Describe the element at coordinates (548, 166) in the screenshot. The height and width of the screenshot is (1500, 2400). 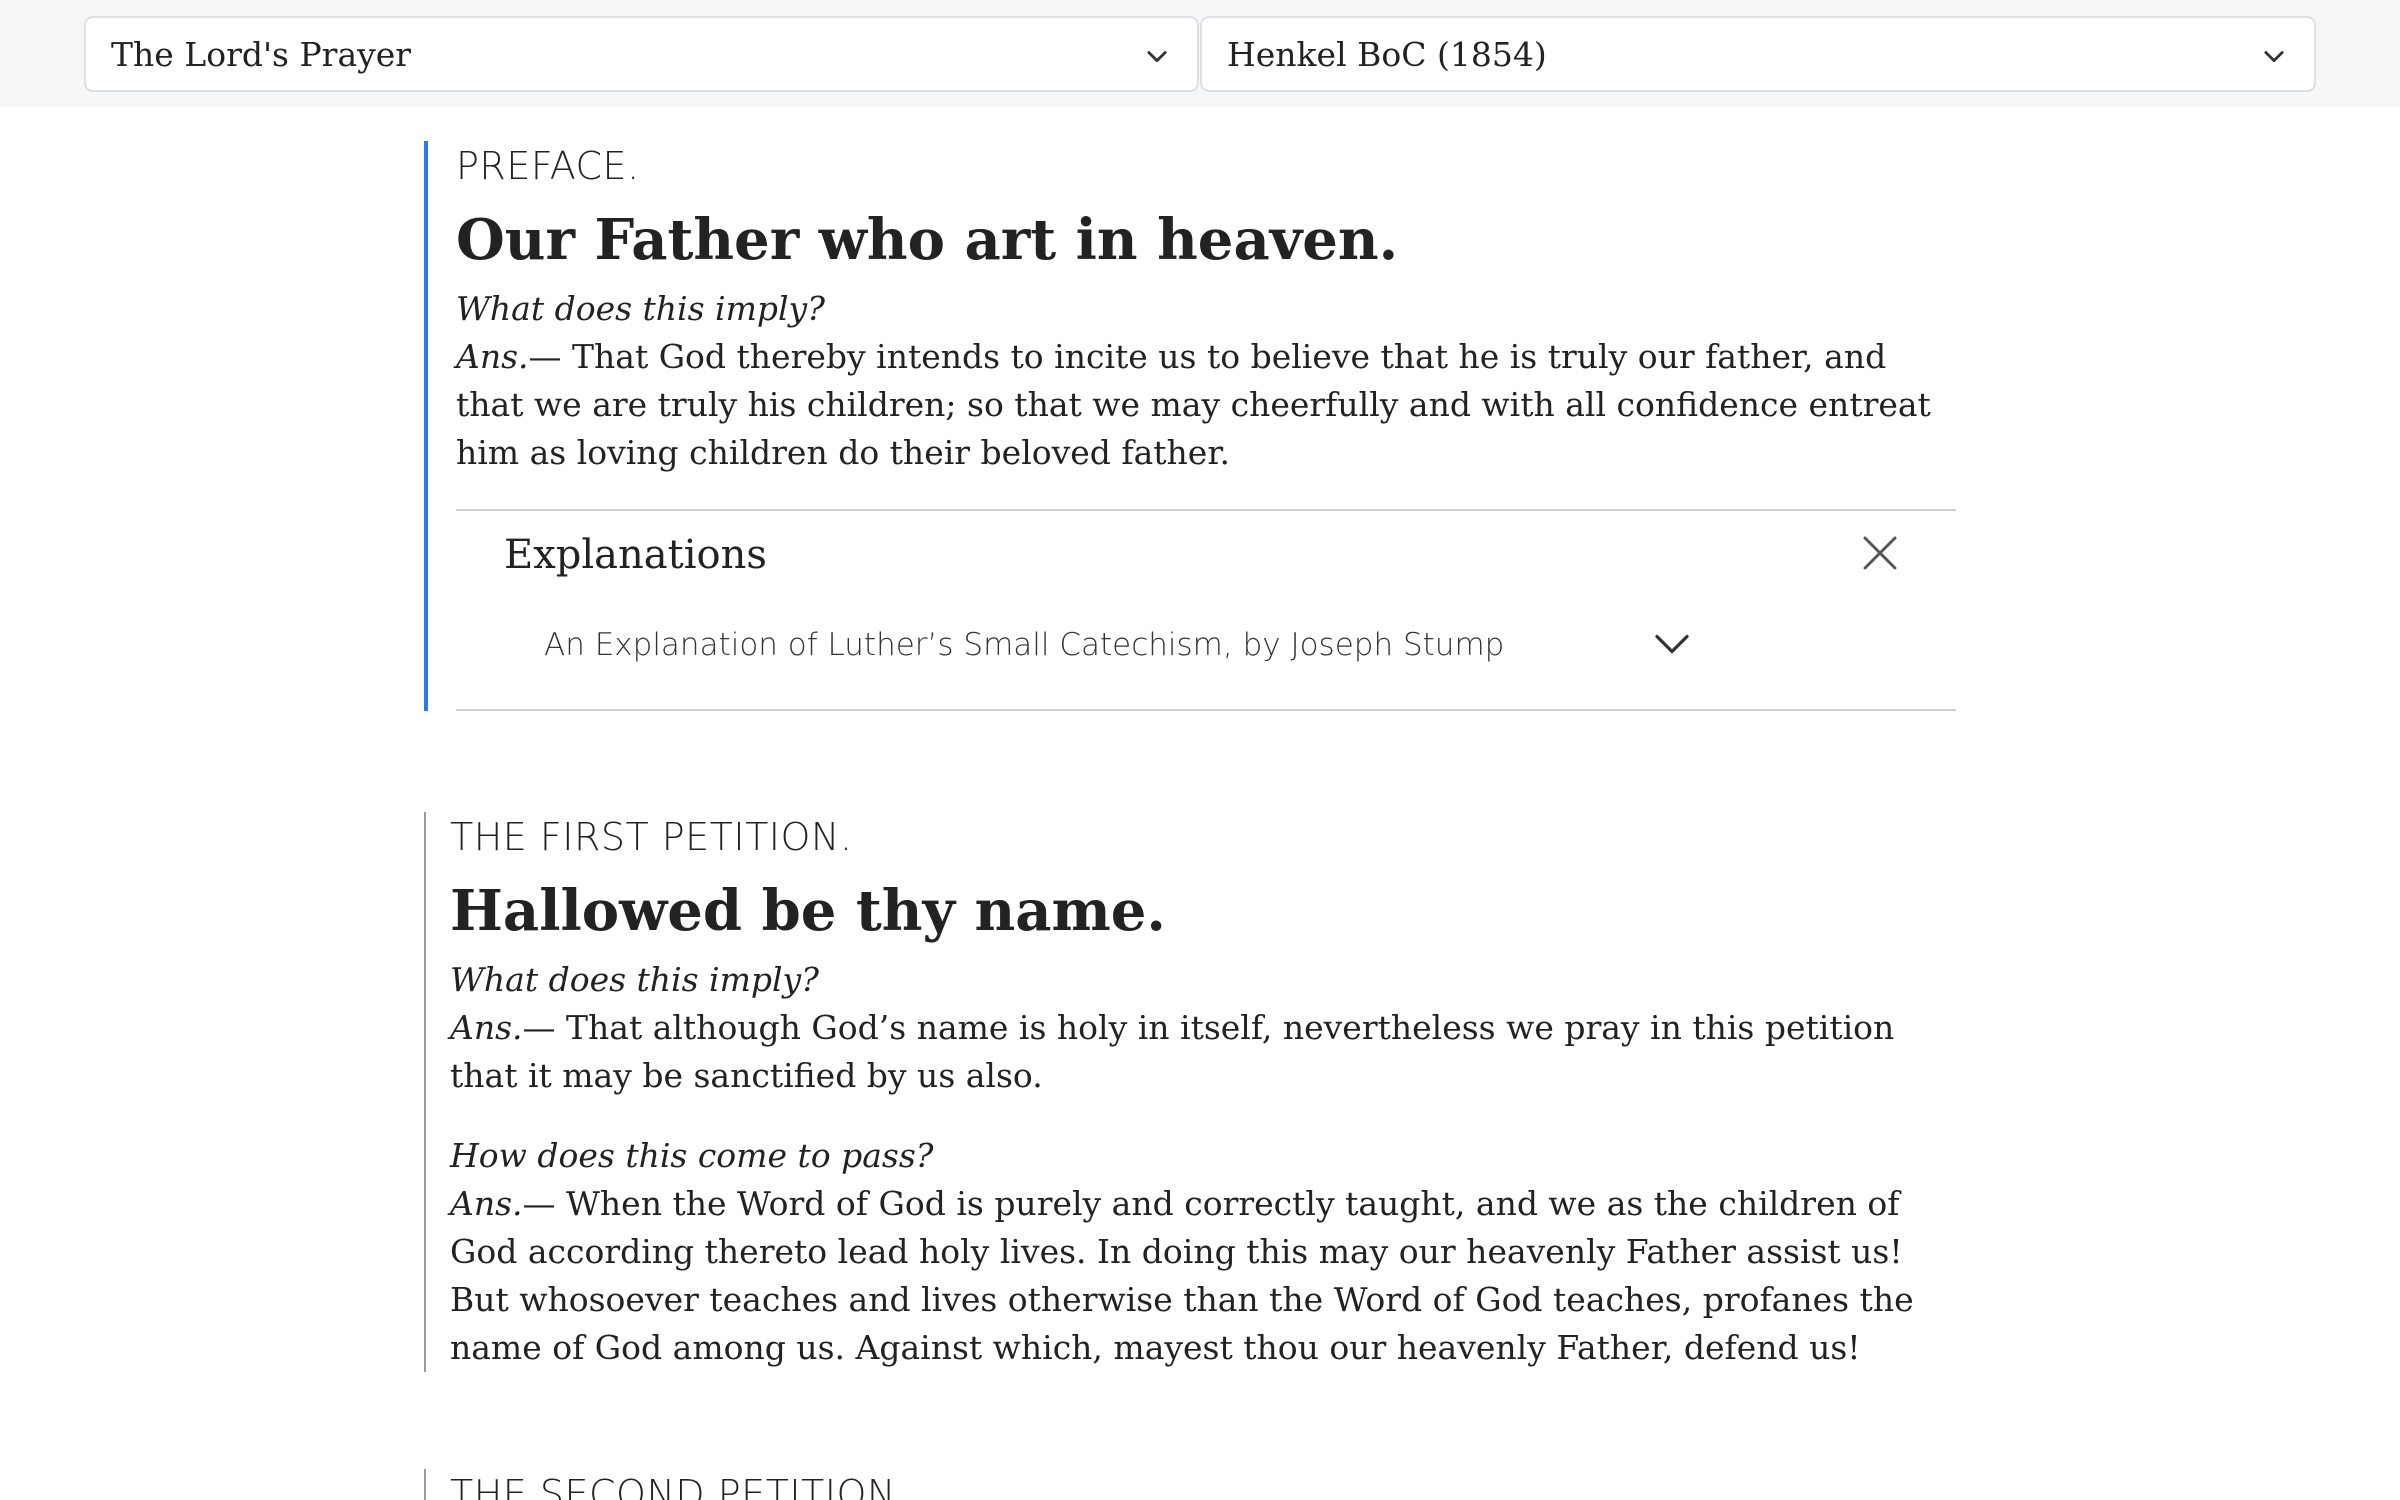
I see `section-heading: PREFACE.` at that location.